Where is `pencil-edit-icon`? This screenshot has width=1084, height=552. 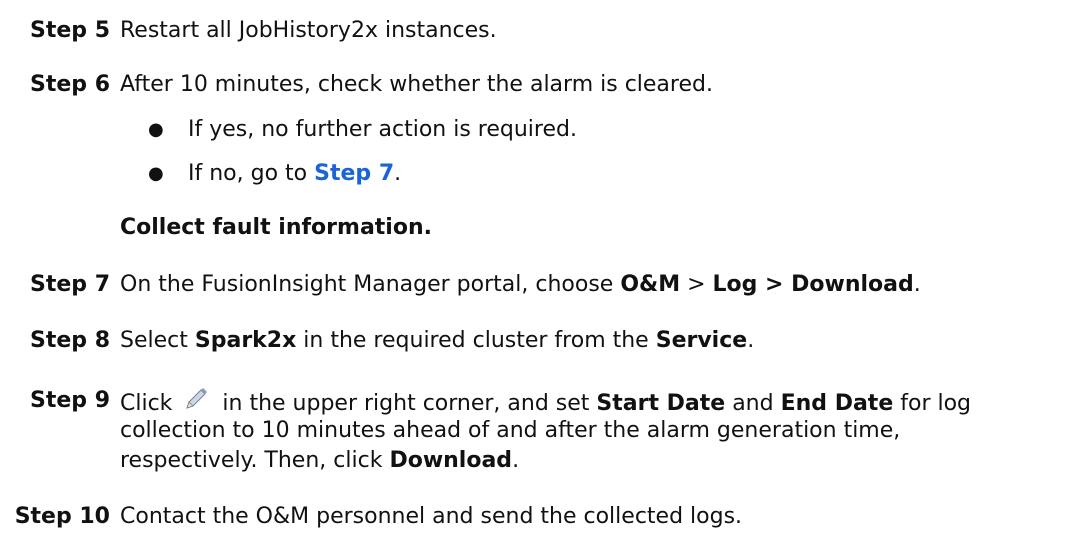 pencil-edit-icon is located at coordinates (196, 399).